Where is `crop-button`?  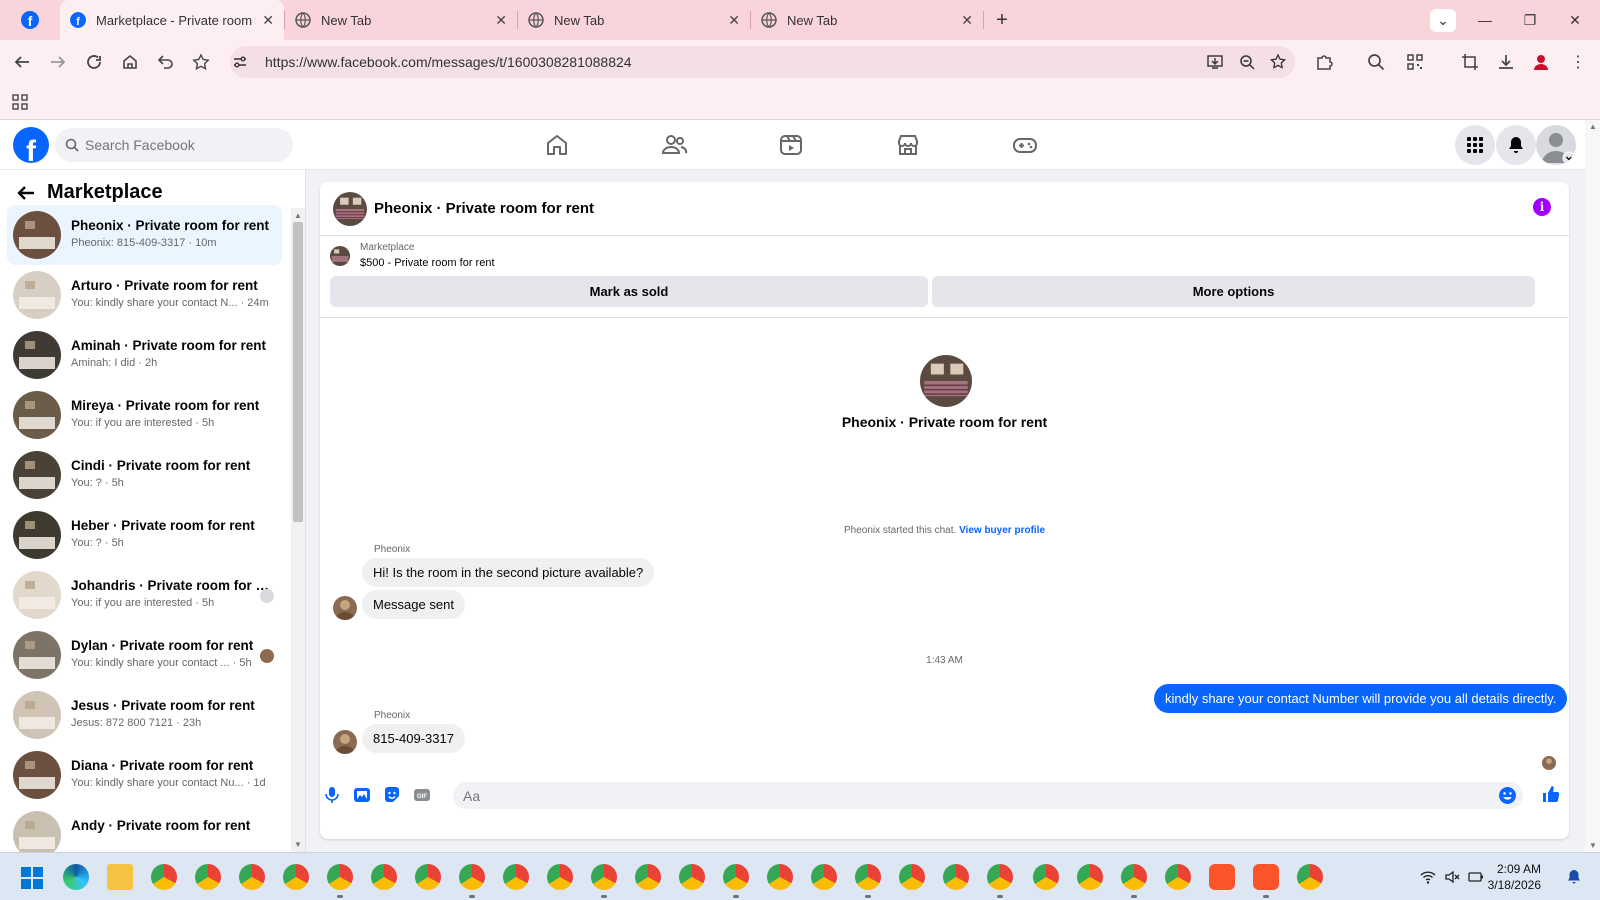 crop-button is located at coordinates (1470, 62).